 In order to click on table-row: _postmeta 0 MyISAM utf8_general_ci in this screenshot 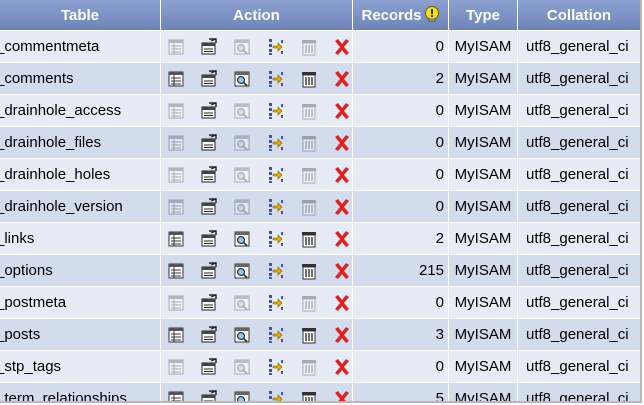, I will do `click(320, 303)`.